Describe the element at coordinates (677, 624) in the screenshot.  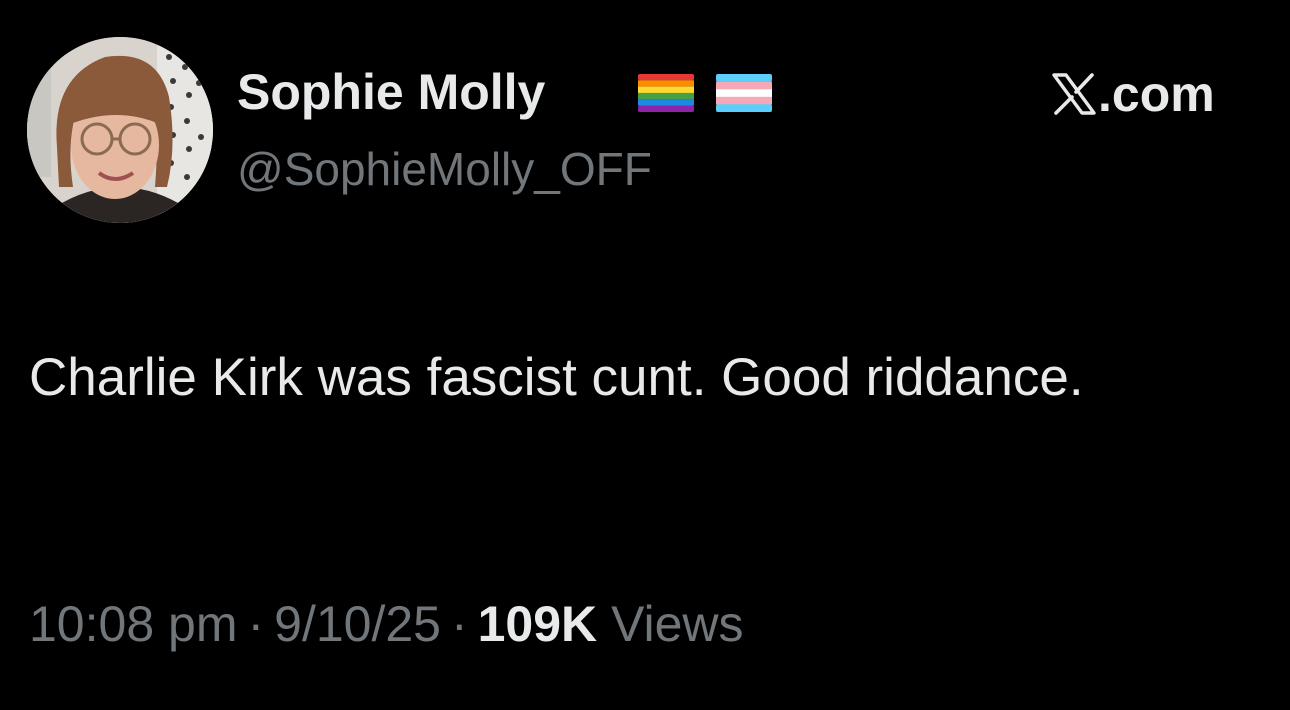
I see `views-label: Views` at that location.